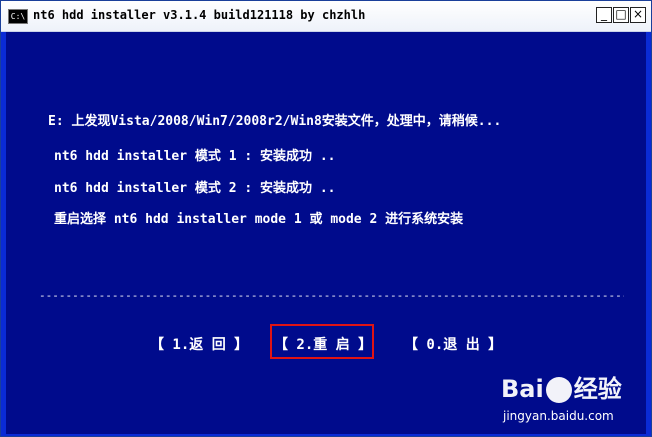  Describe the element at coordinates (597, 389) in the screenshot. I see `watermark-logo-right: 经验` at that location.